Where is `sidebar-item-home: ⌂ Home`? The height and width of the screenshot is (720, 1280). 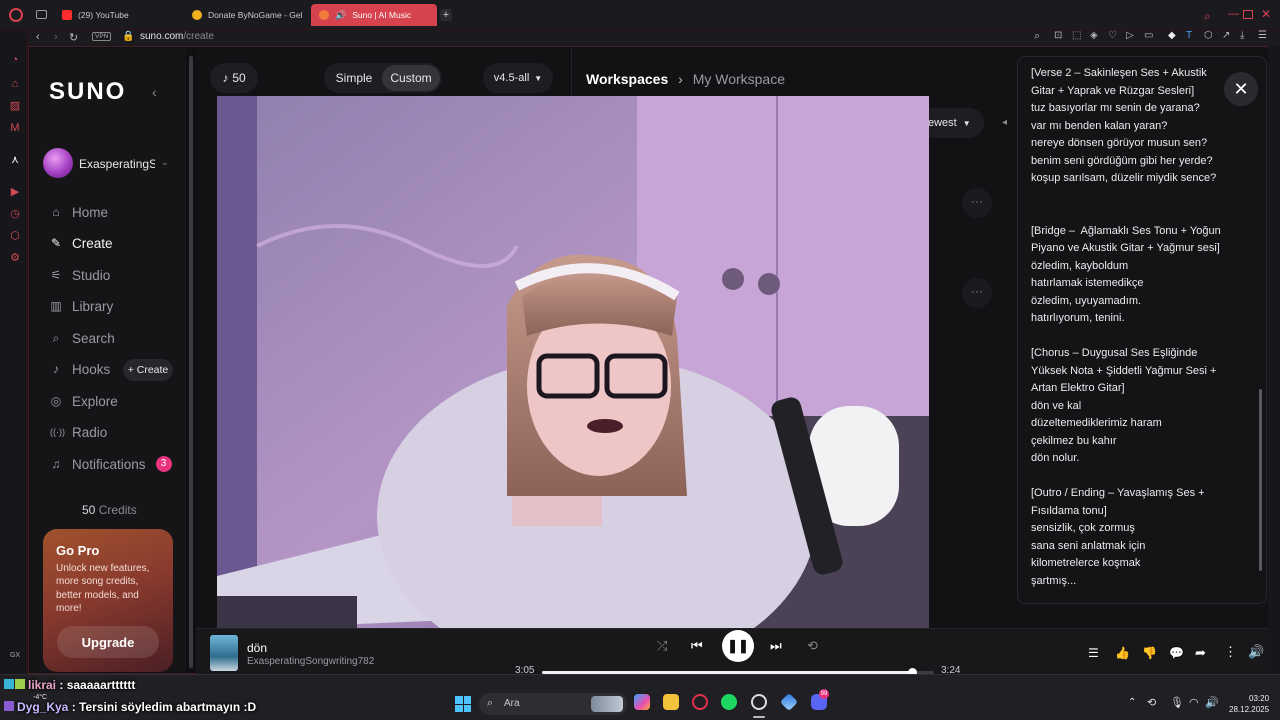 sidebar-item-home: ⌂ Home is located at coordinates (79, 212).